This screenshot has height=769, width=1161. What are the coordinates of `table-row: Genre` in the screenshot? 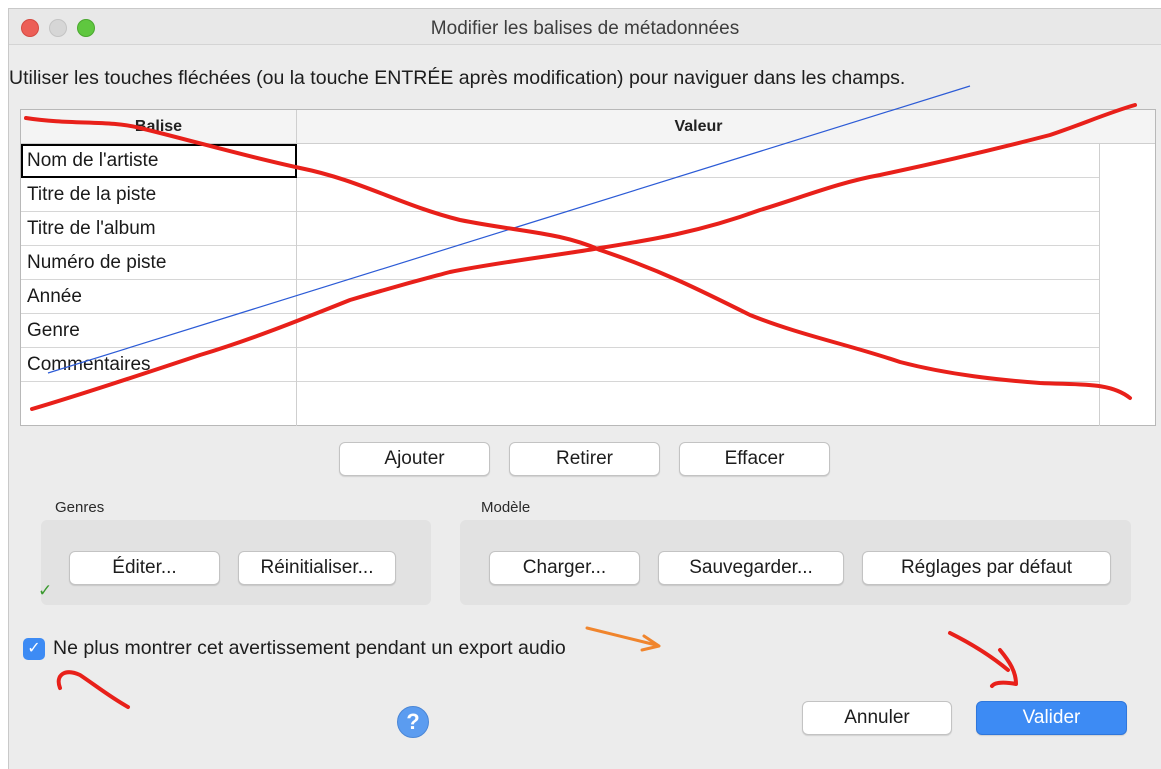 It's located at (560, 331).